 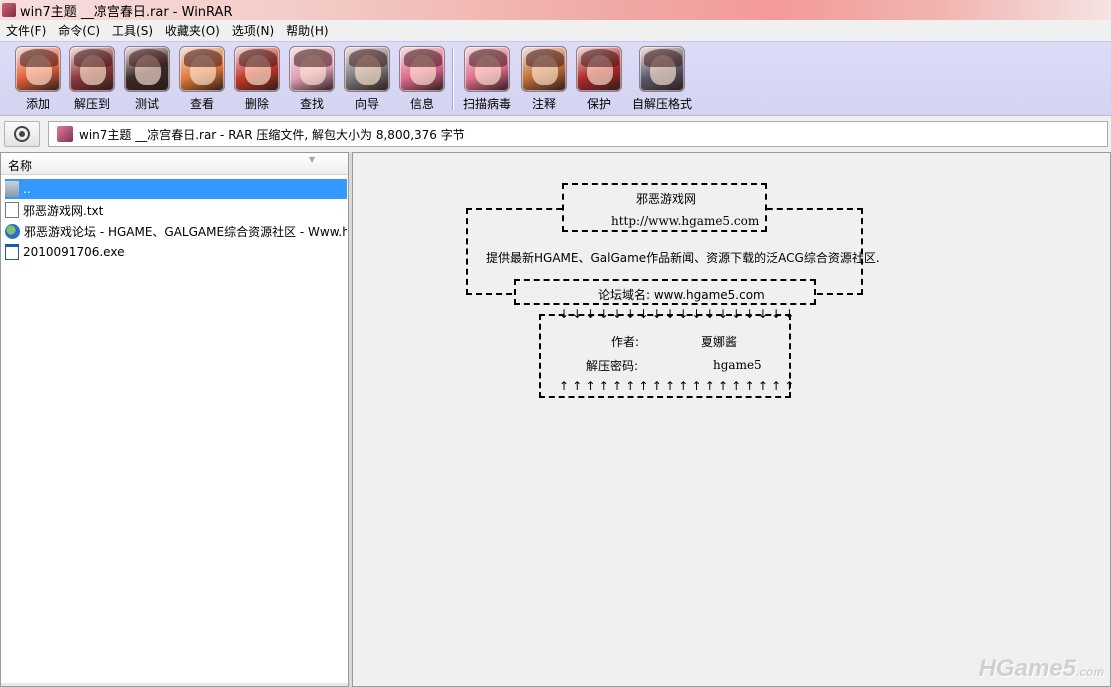 What do you see at coordinates (555, 30) in the screenshot?
I see `menu-bar: 文件(F) 命令(C) 工具(S) 收藏夹(O) 选项(N) 帮助(H)` at bounding box center [555, 30].